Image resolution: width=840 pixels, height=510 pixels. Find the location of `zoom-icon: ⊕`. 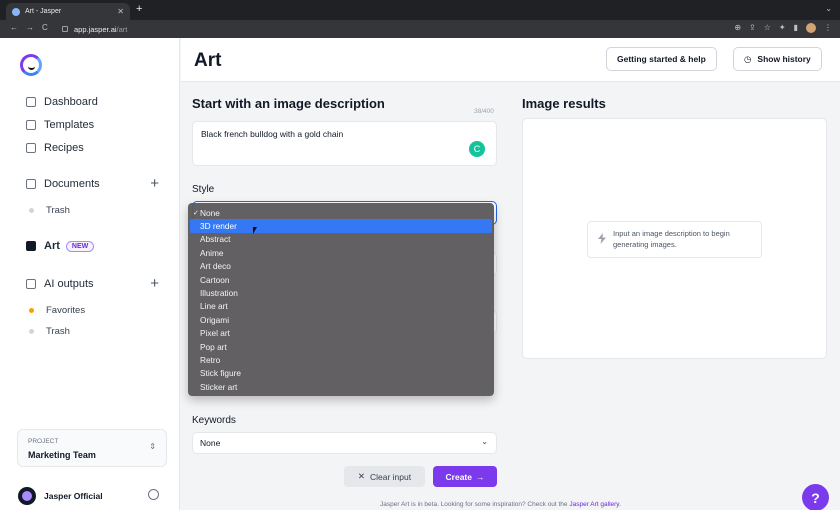

zoom-icon: ⊕ is located at coordinates (737, 28).